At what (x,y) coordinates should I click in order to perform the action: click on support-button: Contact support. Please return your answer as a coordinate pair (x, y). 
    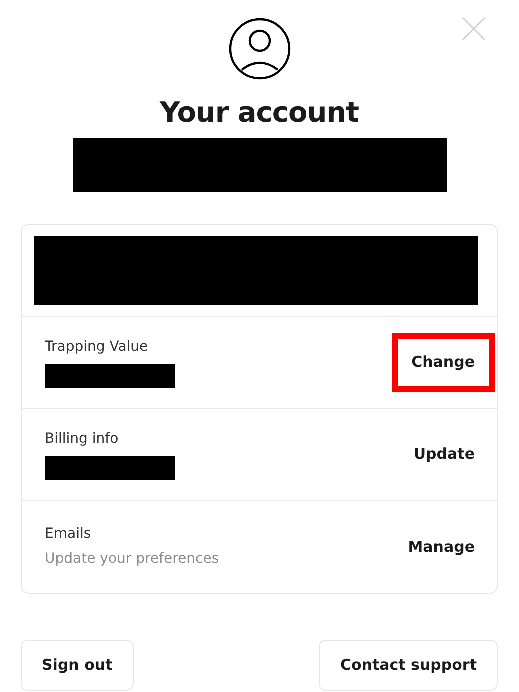
    Looking at the image, I should click on (408, 665).